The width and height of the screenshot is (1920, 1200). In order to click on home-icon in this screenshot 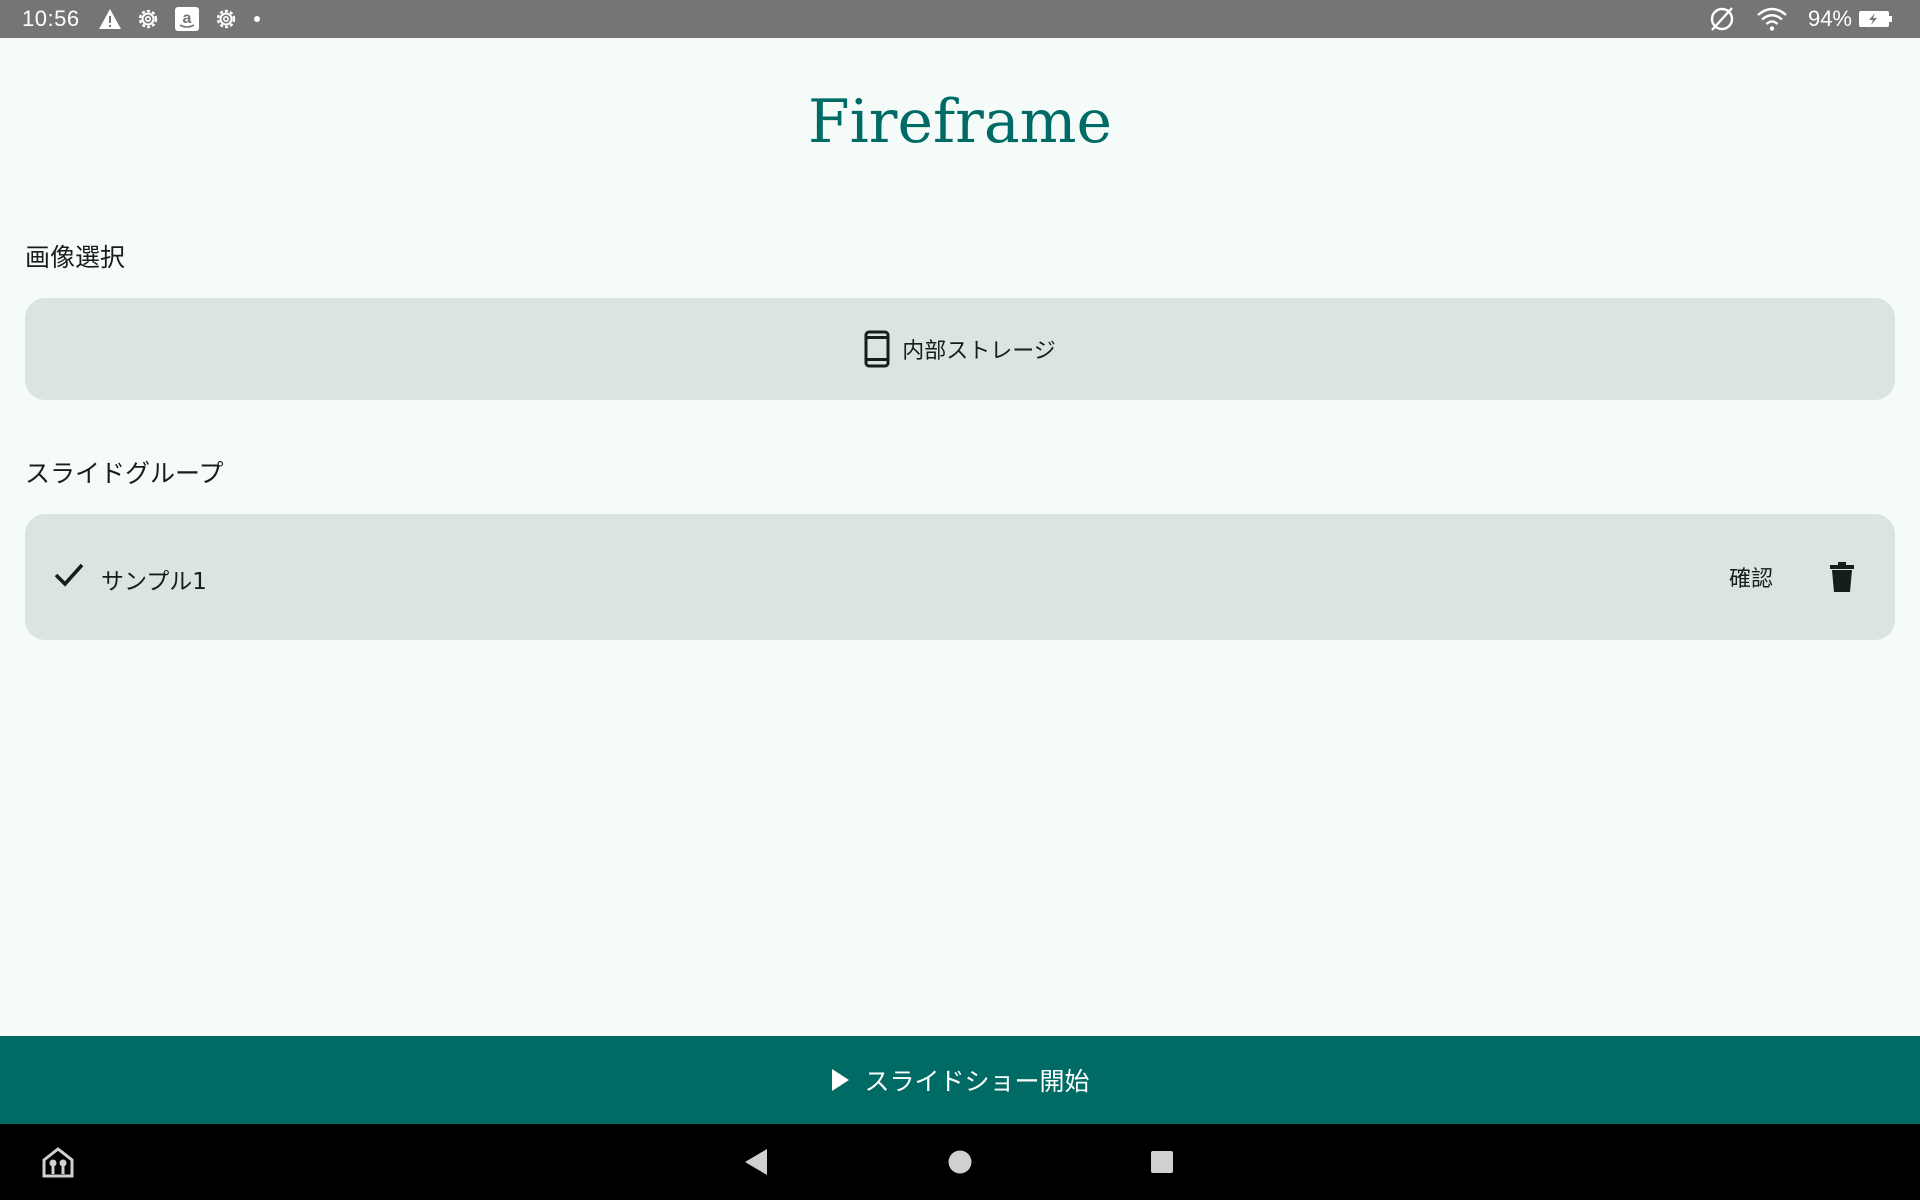, I will do `click(960, 1162)`.